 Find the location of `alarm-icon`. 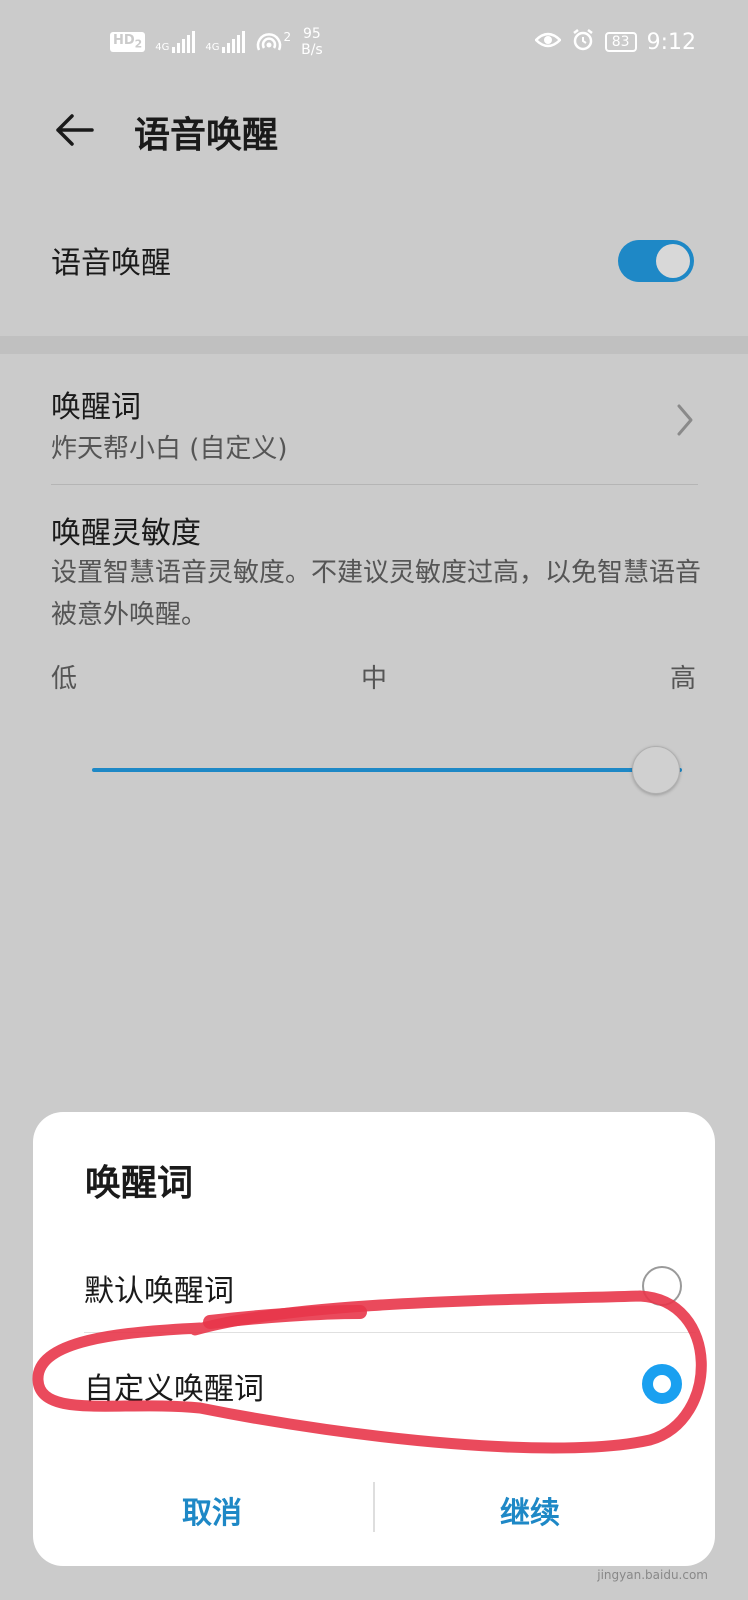

alarm-icon is located at coordinates (583, 42).